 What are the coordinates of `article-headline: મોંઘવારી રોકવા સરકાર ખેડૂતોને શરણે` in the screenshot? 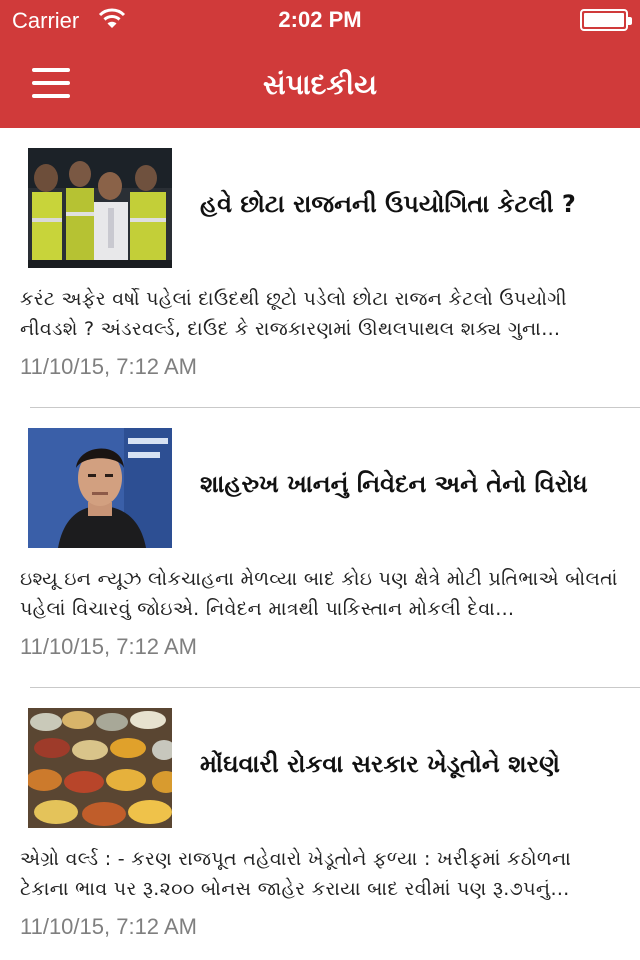 It's located at (410, 764).